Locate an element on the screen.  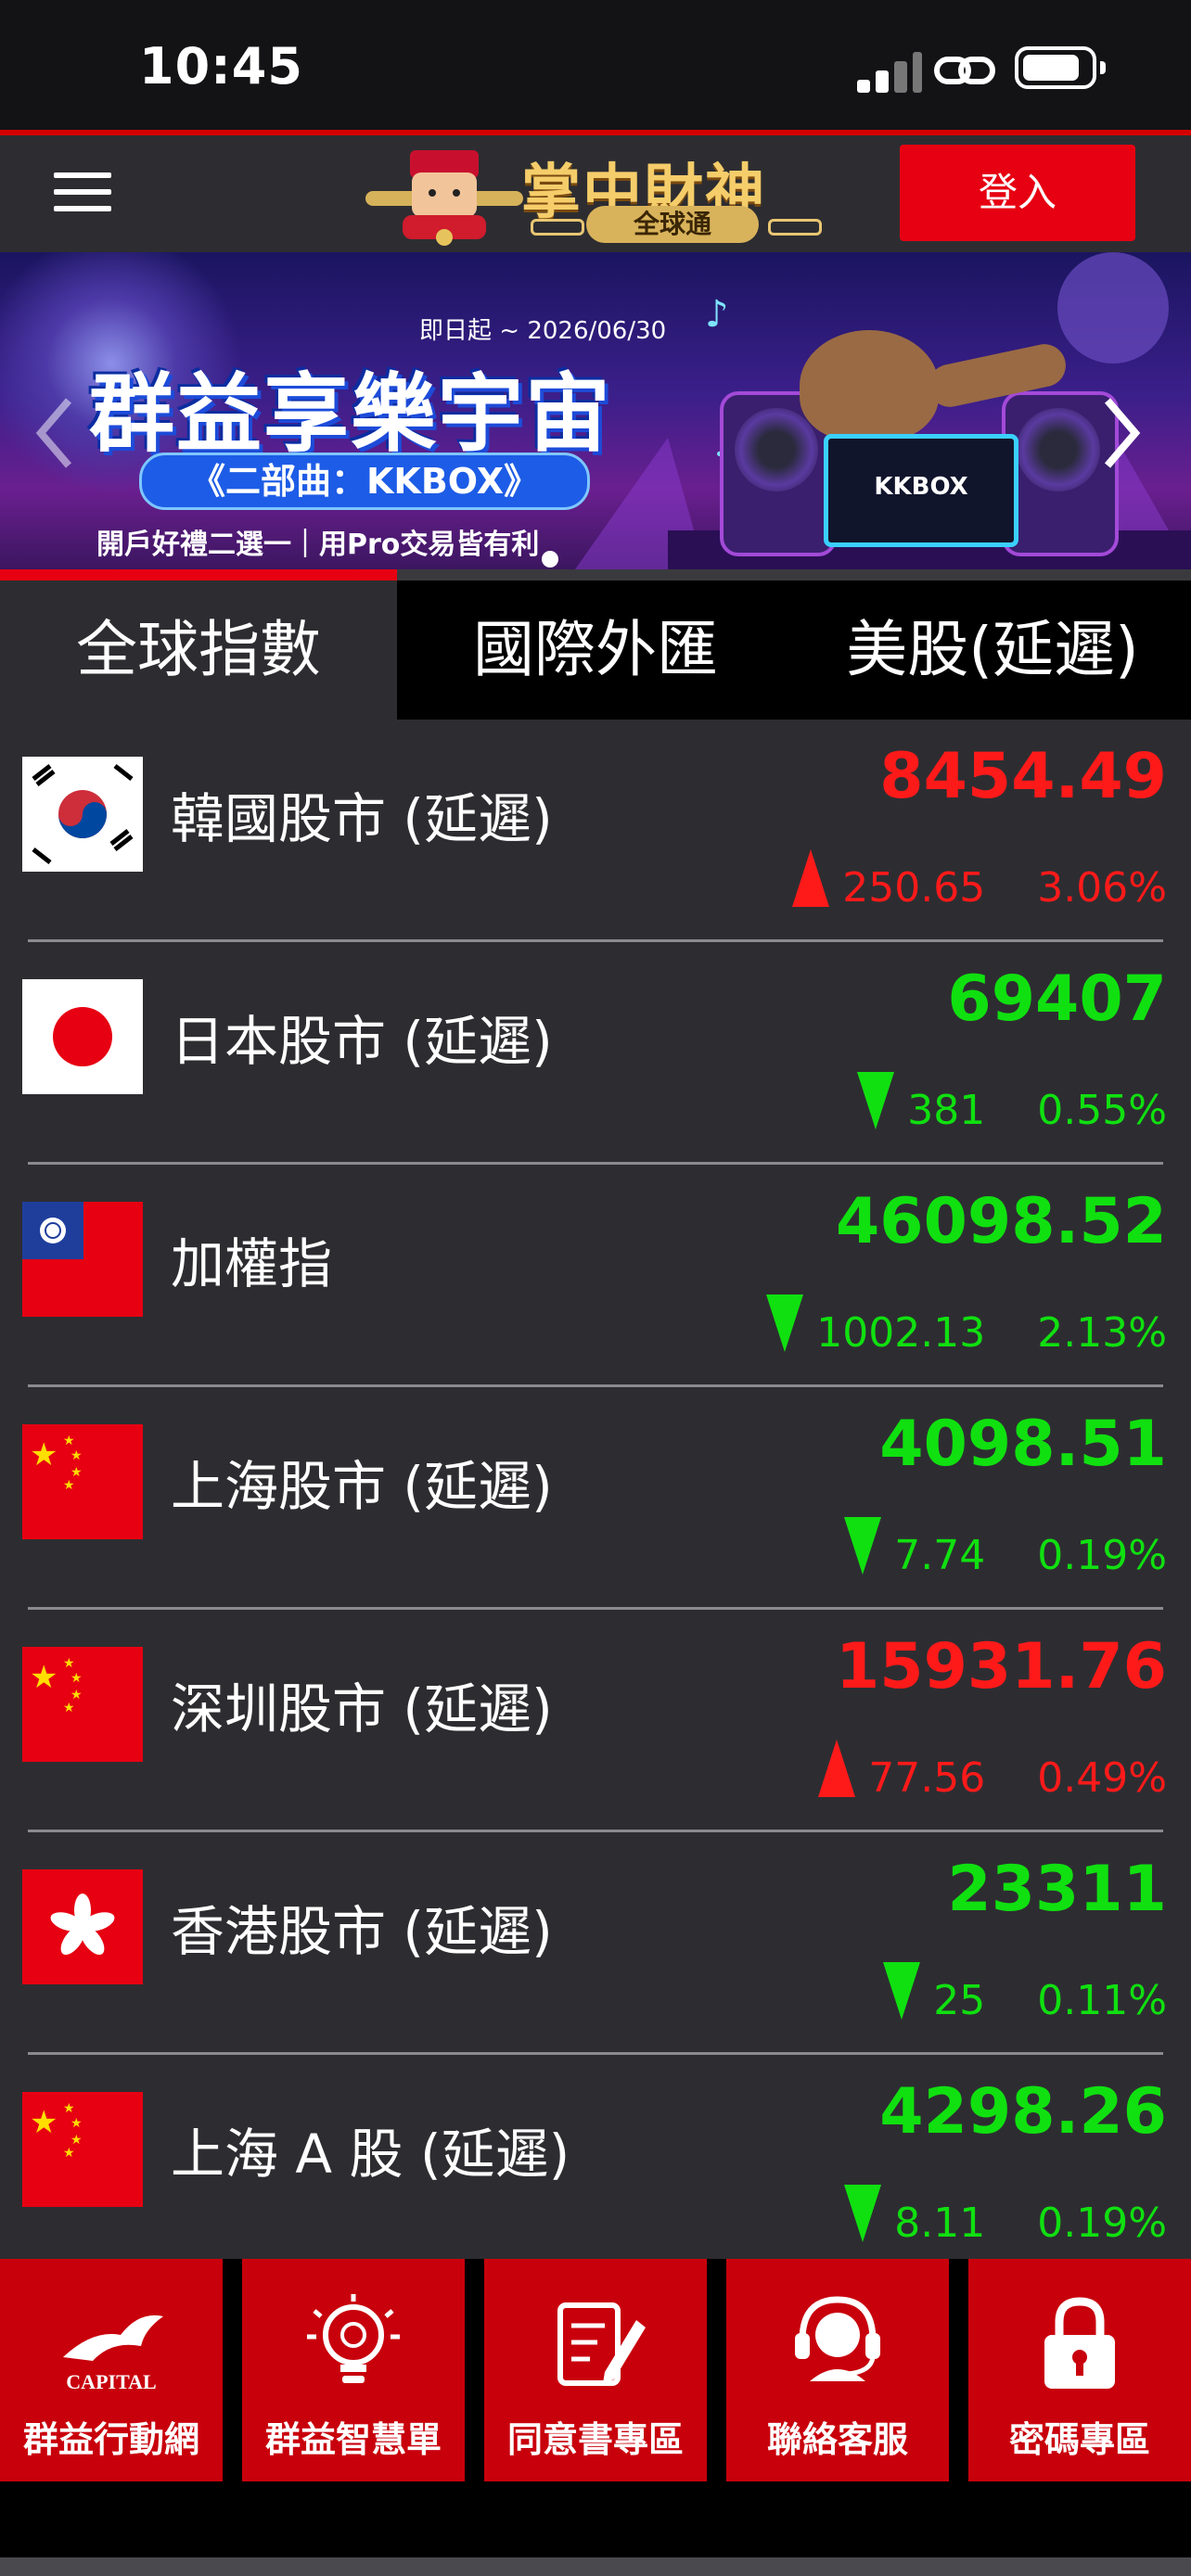
index-change-line: 7.74 0.19% is located at coordinates (1006, 1548).